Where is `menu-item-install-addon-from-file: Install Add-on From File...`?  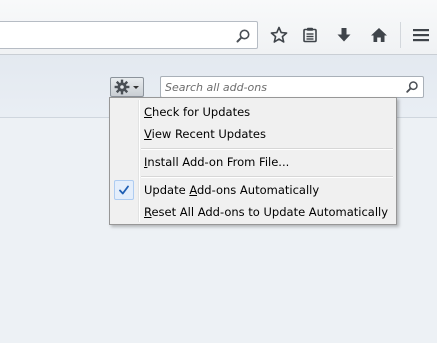 menu-item-install-addon-from-file: Install Add-on From File... is located at coordinates (253, 162).